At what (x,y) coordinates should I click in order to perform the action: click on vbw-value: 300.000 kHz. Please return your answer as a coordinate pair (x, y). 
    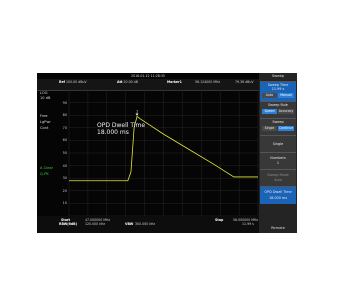
    Looking at the image, I should click on (145, 224).